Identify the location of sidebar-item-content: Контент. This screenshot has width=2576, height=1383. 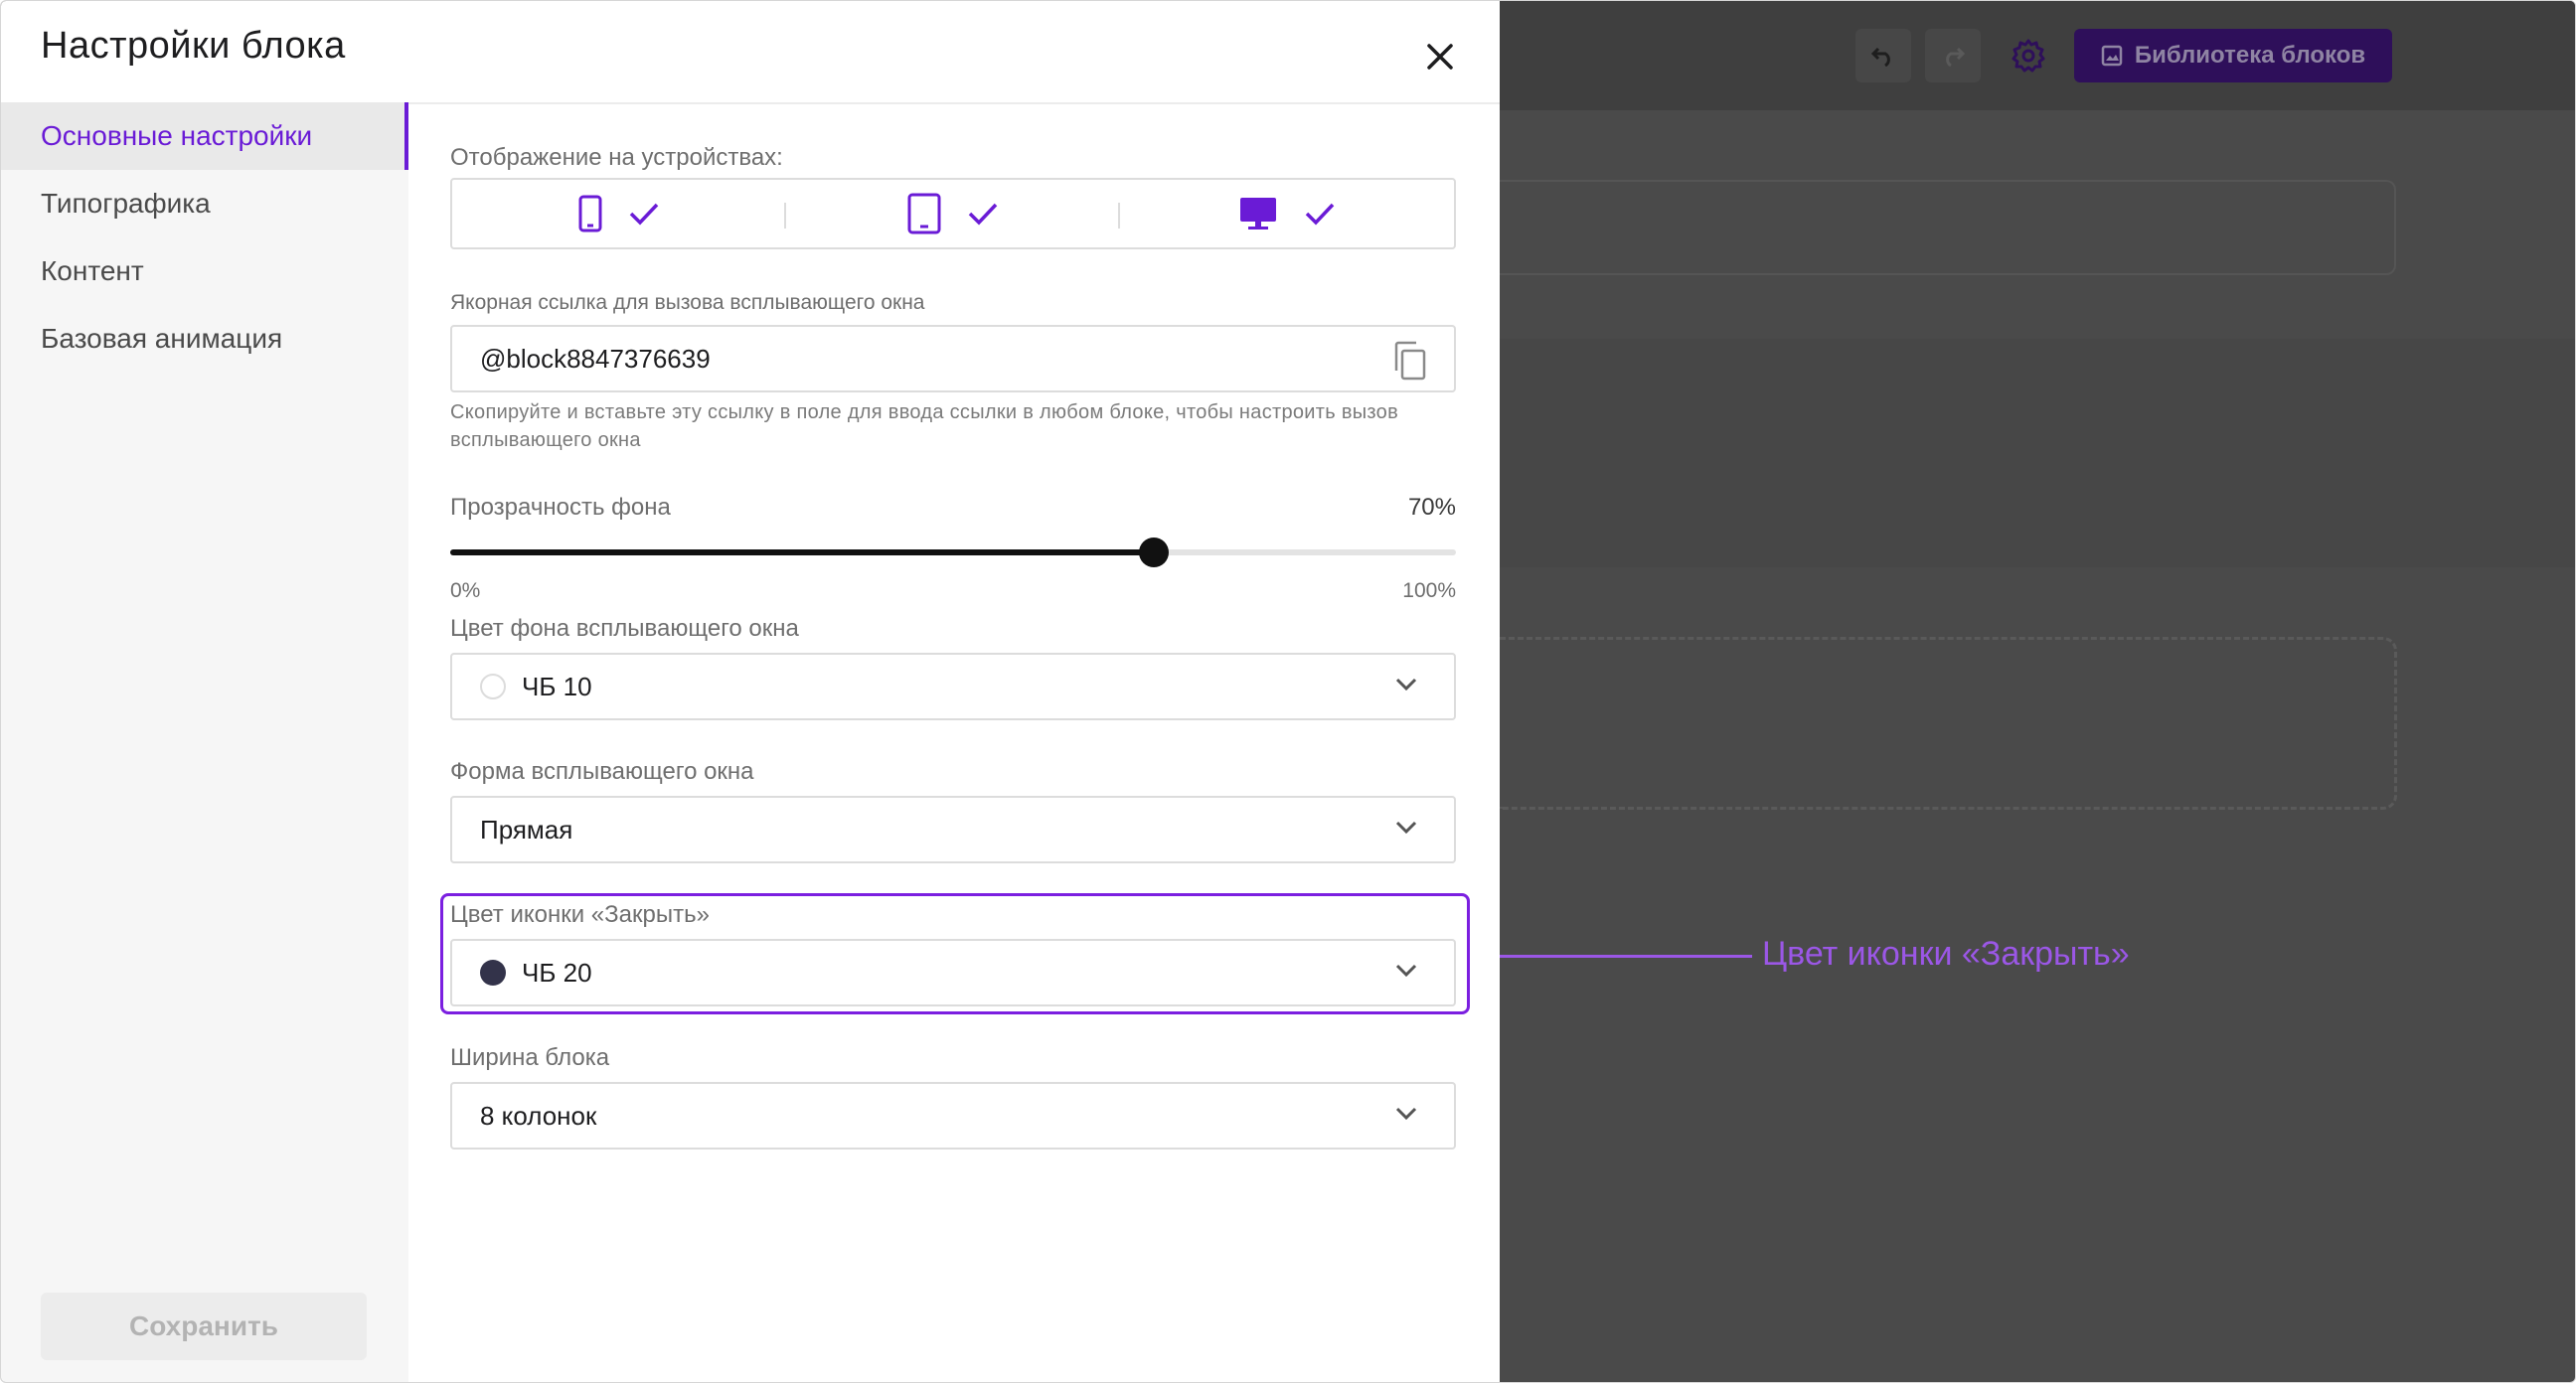
(204, 271).